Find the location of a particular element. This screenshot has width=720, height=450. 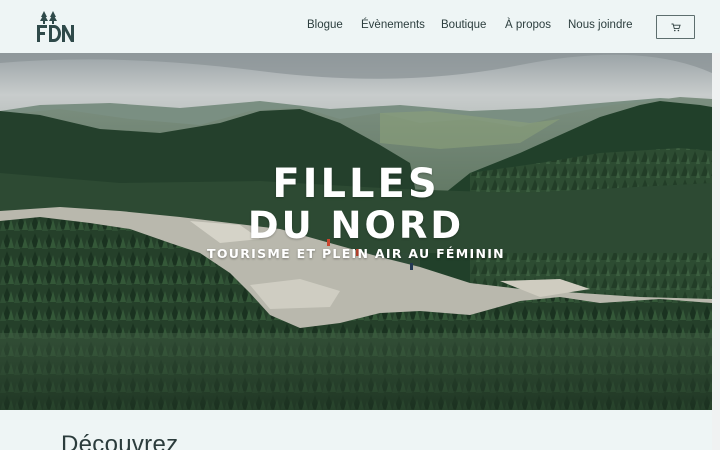

nav-nous-joindre: Nous joindre is located at coordinates (600, 25).